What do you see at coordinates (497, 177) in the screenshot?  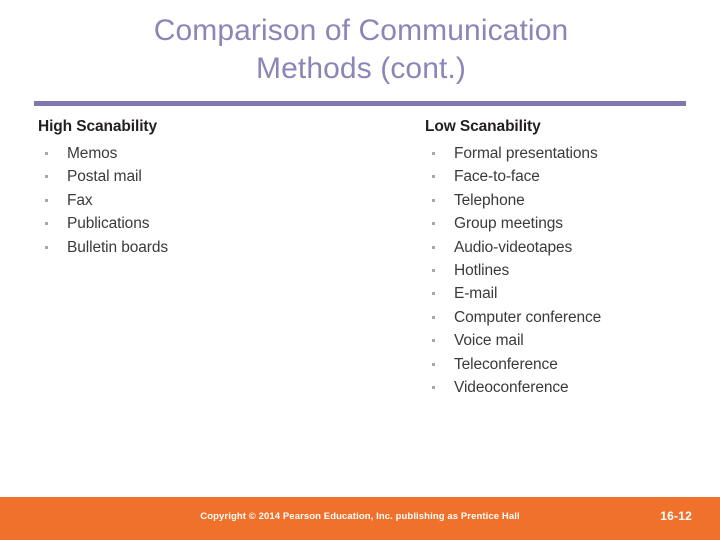 I see `list-item-label: Face-to-face` at bounding box center [497, 177].